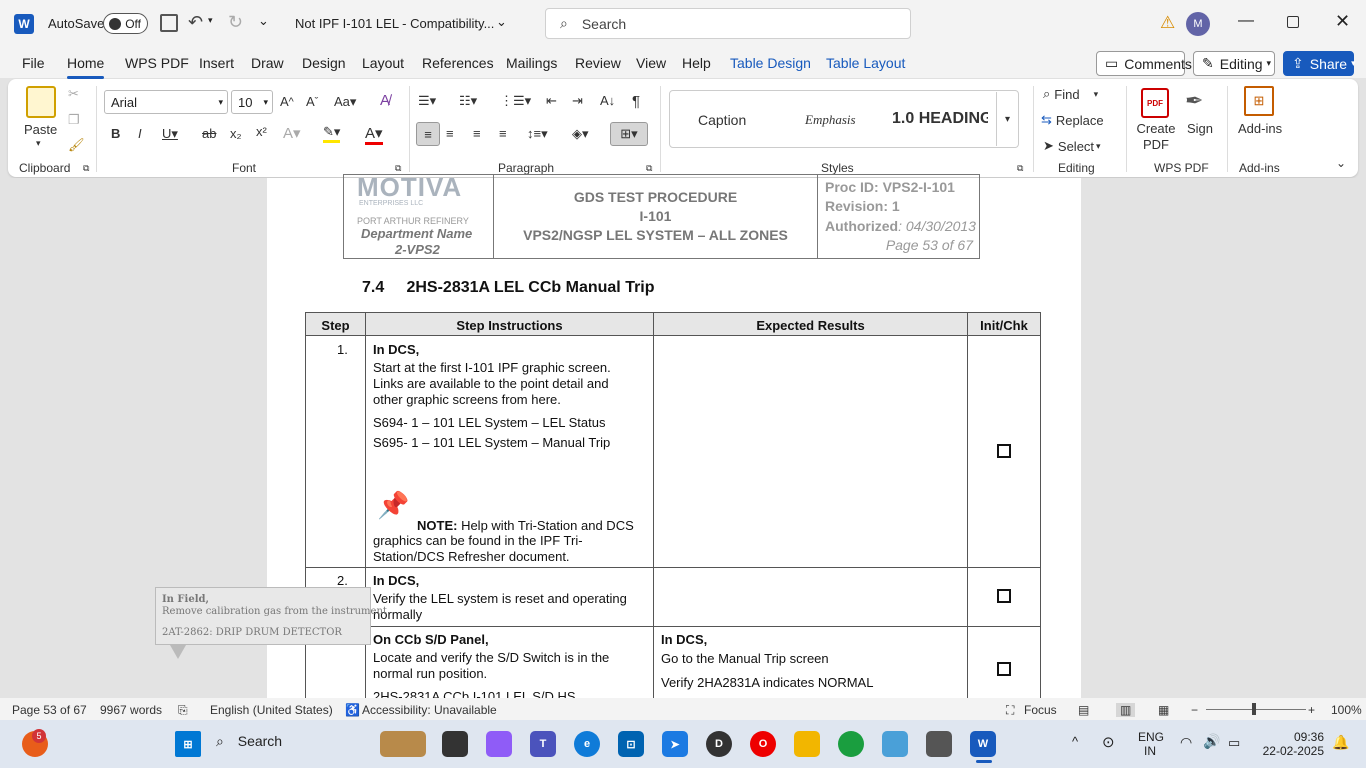 This screenshot has width=1366, height=768. I want to click on menu-mailings: Mailings, so click(531, 63).